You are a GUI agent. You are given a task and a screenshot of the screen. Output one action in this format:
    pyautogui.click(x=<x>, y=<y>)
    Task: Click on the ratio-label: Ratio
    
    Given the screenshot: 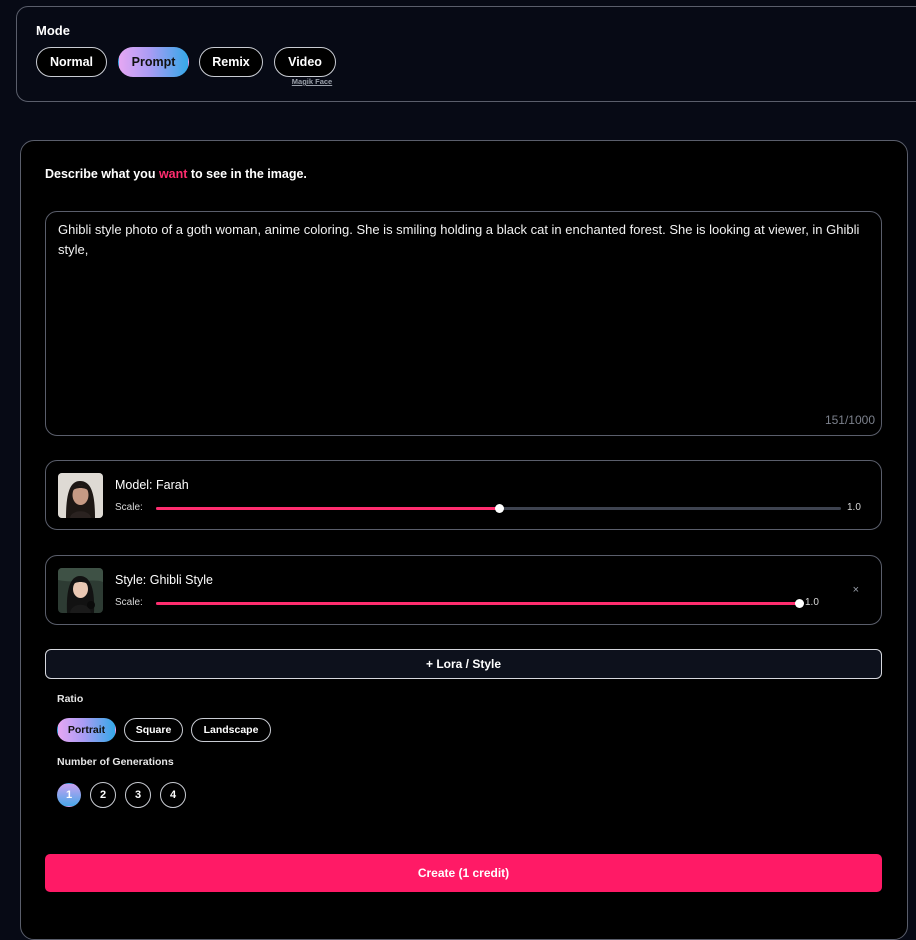 What is the action you would take?
    pyautogui.click(x=70, y=699)
    